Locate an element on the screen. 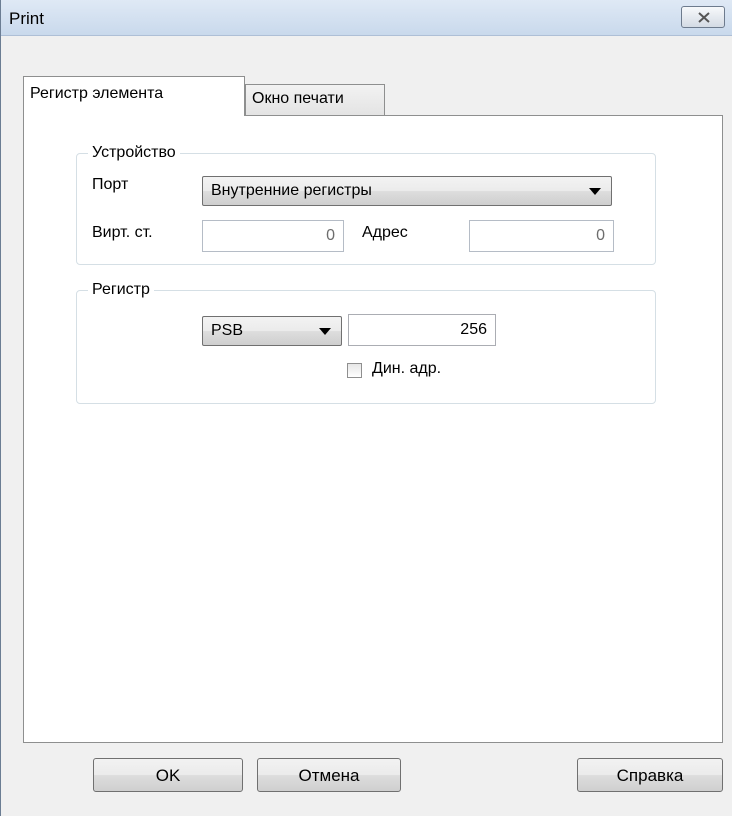  dyn-addr-label: Дин. адр. is located at coordinates (407, 368).